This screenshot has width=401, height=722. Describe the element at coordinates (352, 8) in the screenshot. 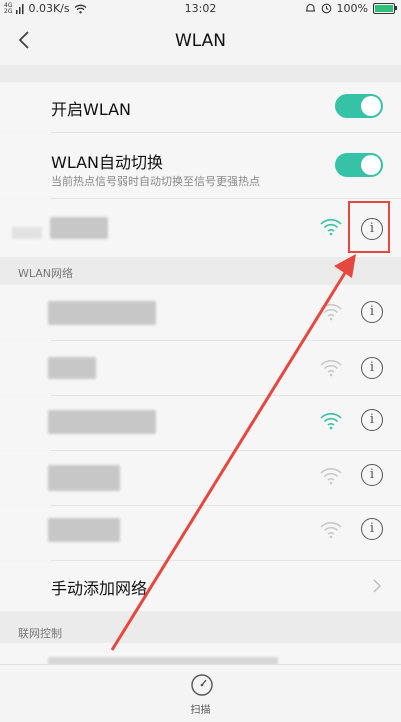

I see `battery-percent: 100%` at that location.